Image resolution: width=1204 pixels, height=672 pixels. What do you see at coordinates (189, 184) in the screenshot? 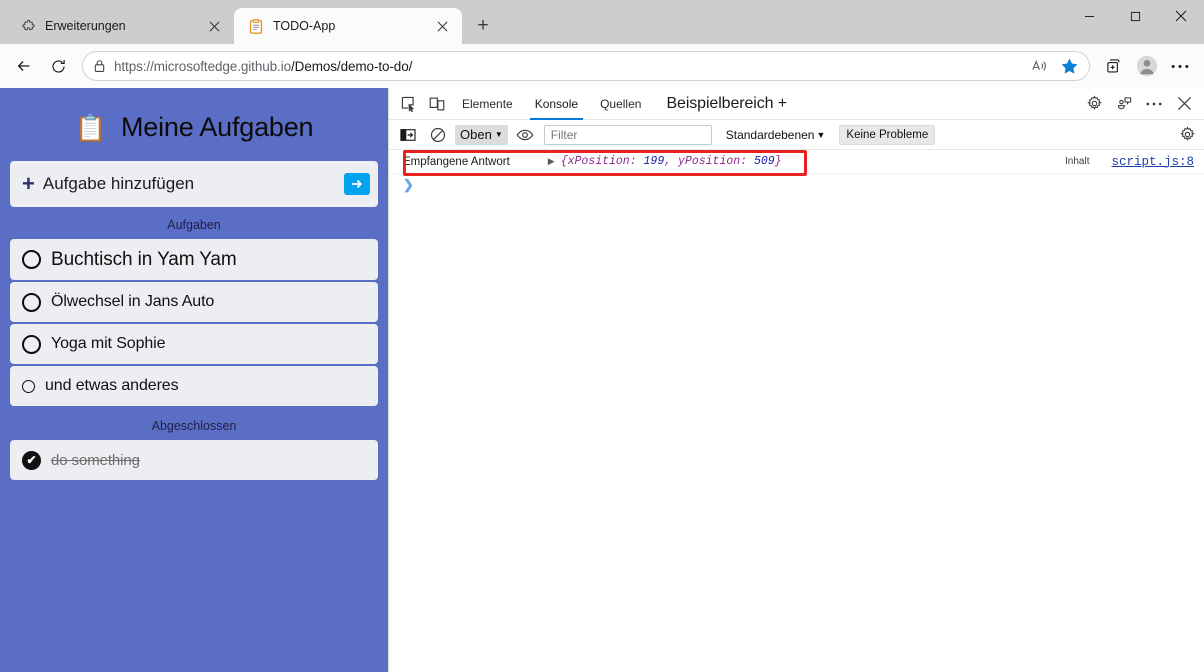
I see `add-task-input` at bounding box center [189, 184].